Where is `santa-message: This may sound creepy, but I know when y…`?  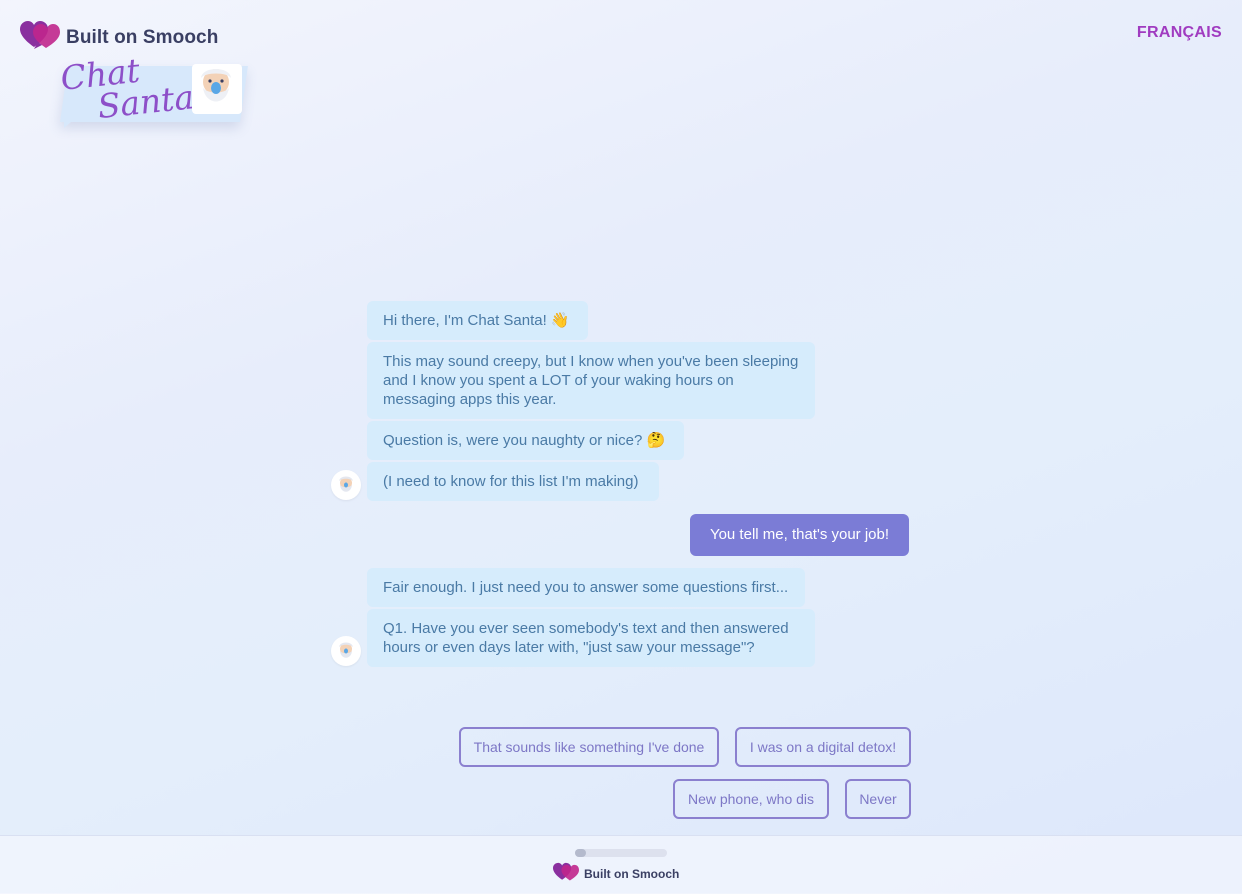
santa-message: This may sound creepy, but I know when y… is located at coordinates (591, 380).